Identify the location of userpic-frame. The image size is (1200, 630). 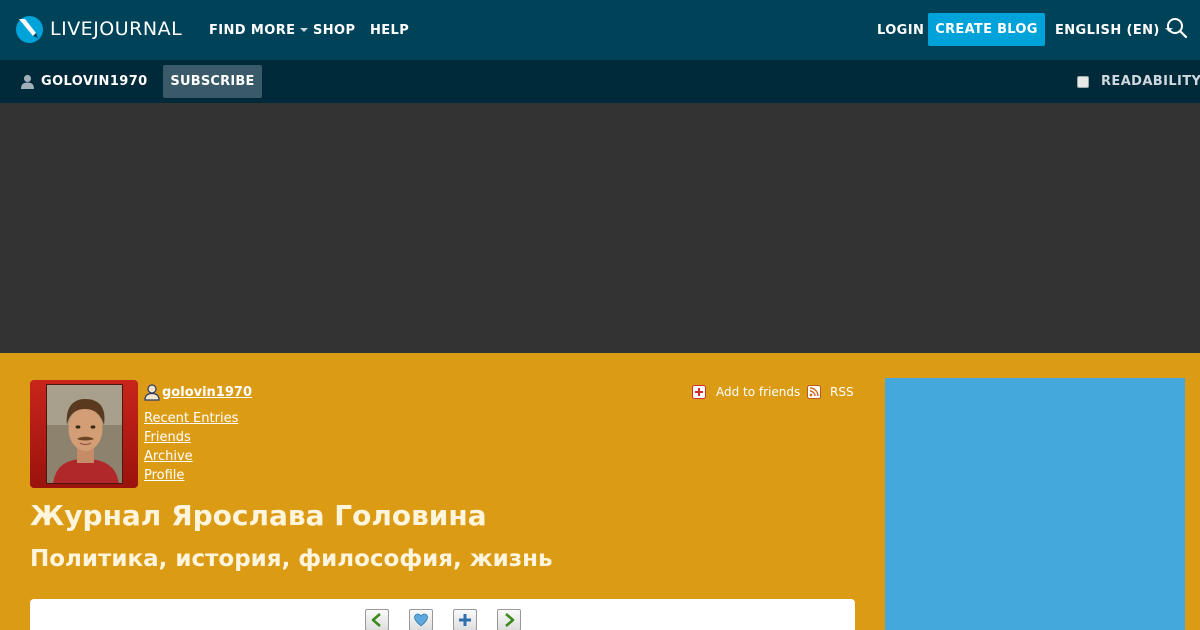
(84, 434).